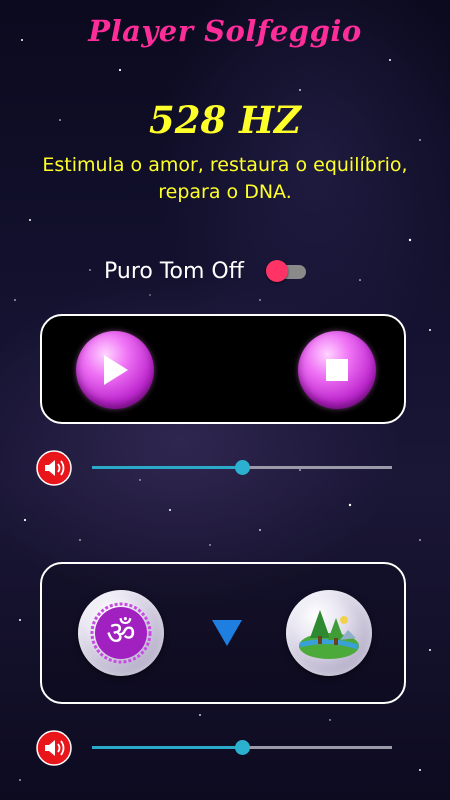 The image size is (450, 800). I want to click on om-icon: ॐ, so click(121, 633).